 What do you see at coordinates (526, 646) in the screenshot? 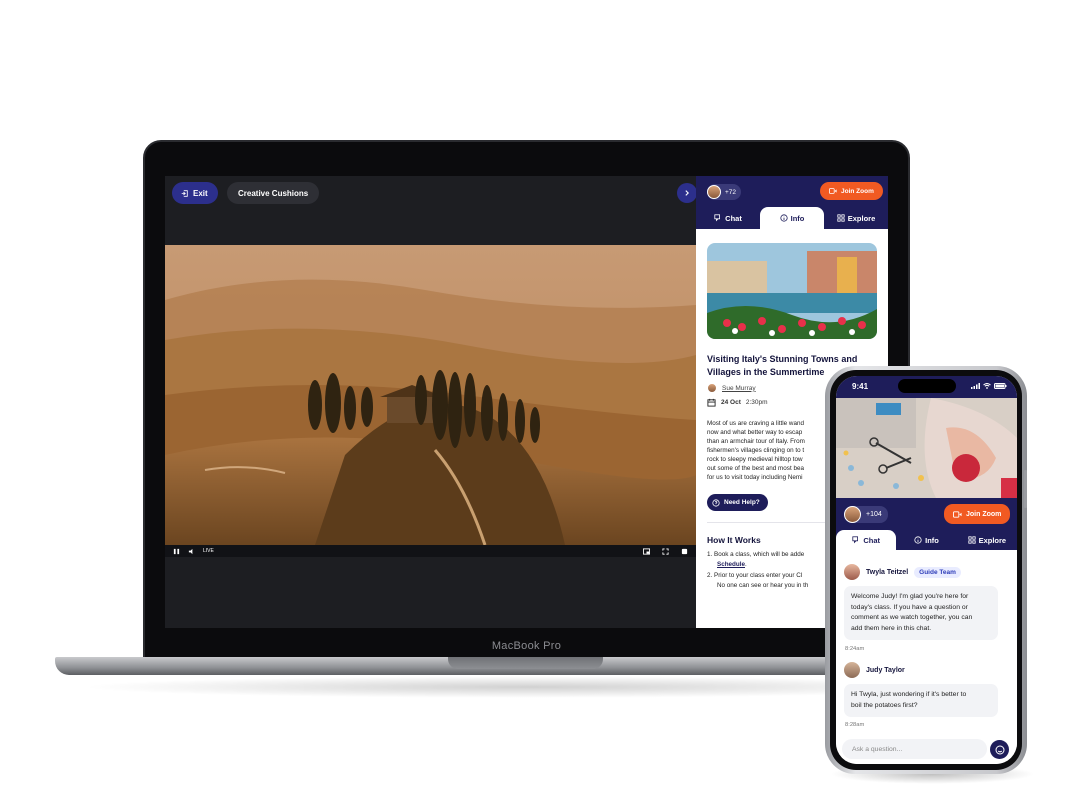
I see `laptop-brand: MacBook Pro` at bounding box center [526, 646].